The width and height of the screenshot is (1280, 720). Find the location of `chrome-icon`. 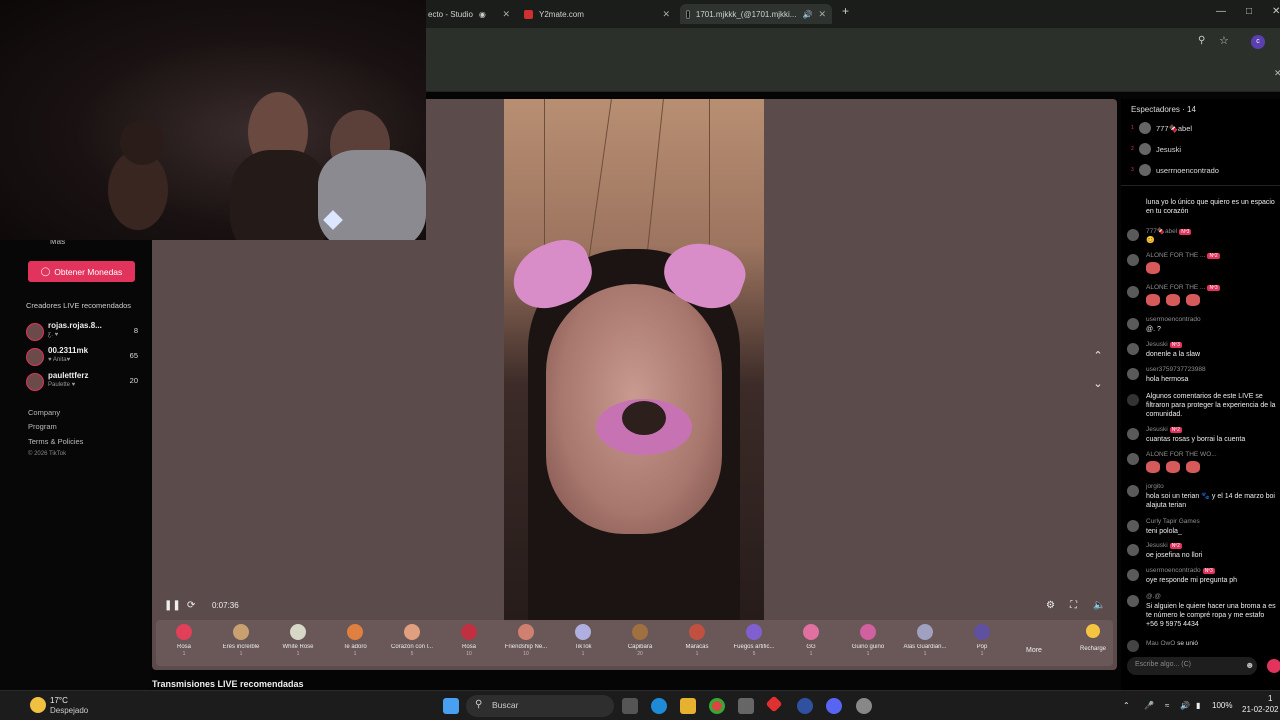

chrome-icon is located at coordinates (717, 706).